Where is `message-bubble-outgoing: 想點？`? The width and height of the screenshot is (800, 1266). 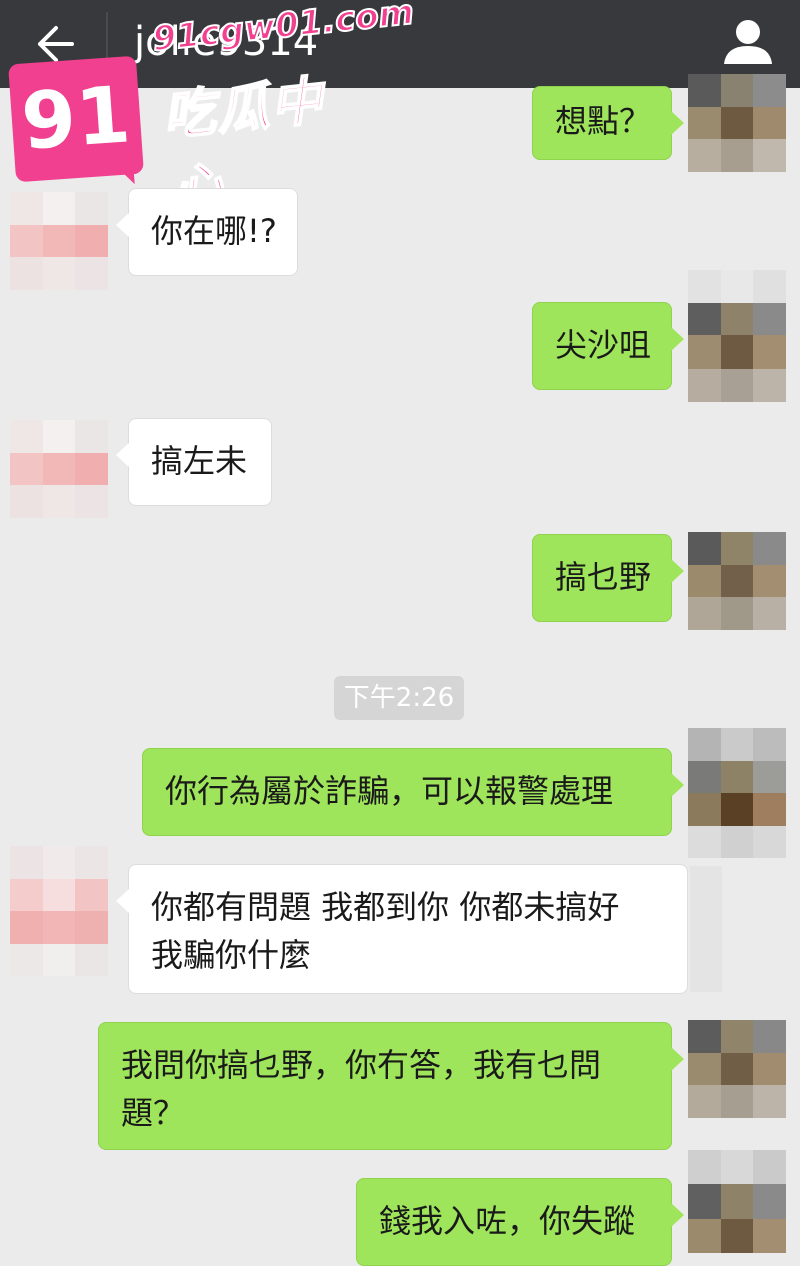
message-bubble-outgoing: 想點？ is located at coordinates (608, 123).